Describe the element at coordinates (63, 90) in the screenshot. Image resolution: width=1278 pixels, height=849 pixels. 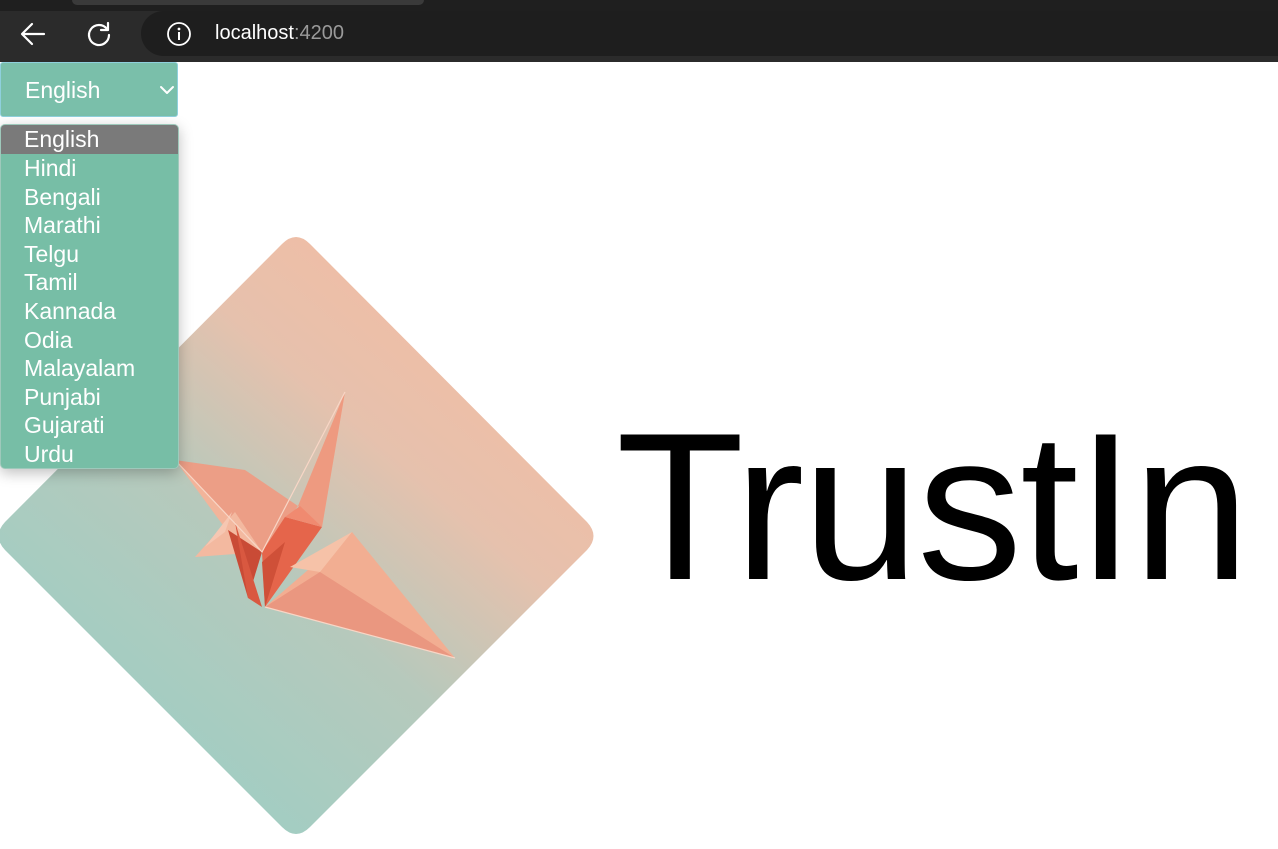
I see `language-select-value: English` at that location.